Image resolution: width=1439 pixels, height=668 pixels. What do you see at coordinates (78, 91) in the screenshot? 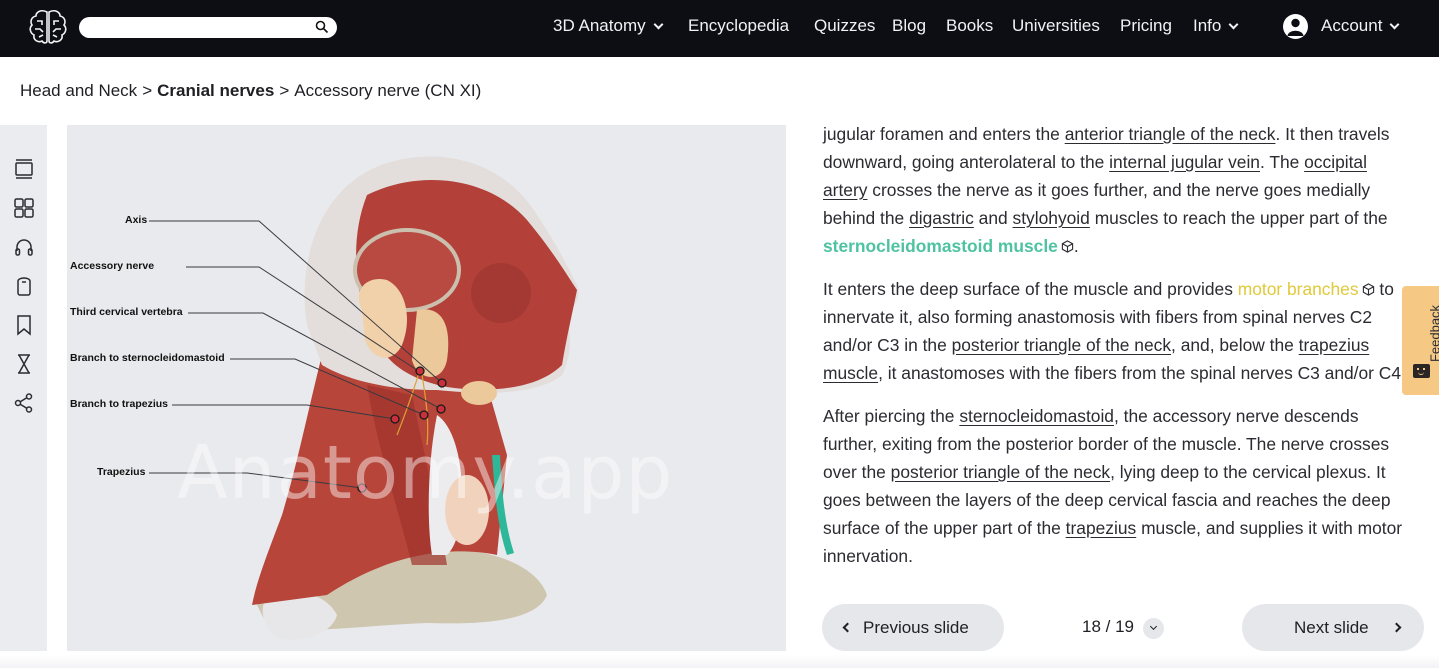
I see `breadcrumb-head-and-neck: Head and Neck` at bounding box center [78, 91].